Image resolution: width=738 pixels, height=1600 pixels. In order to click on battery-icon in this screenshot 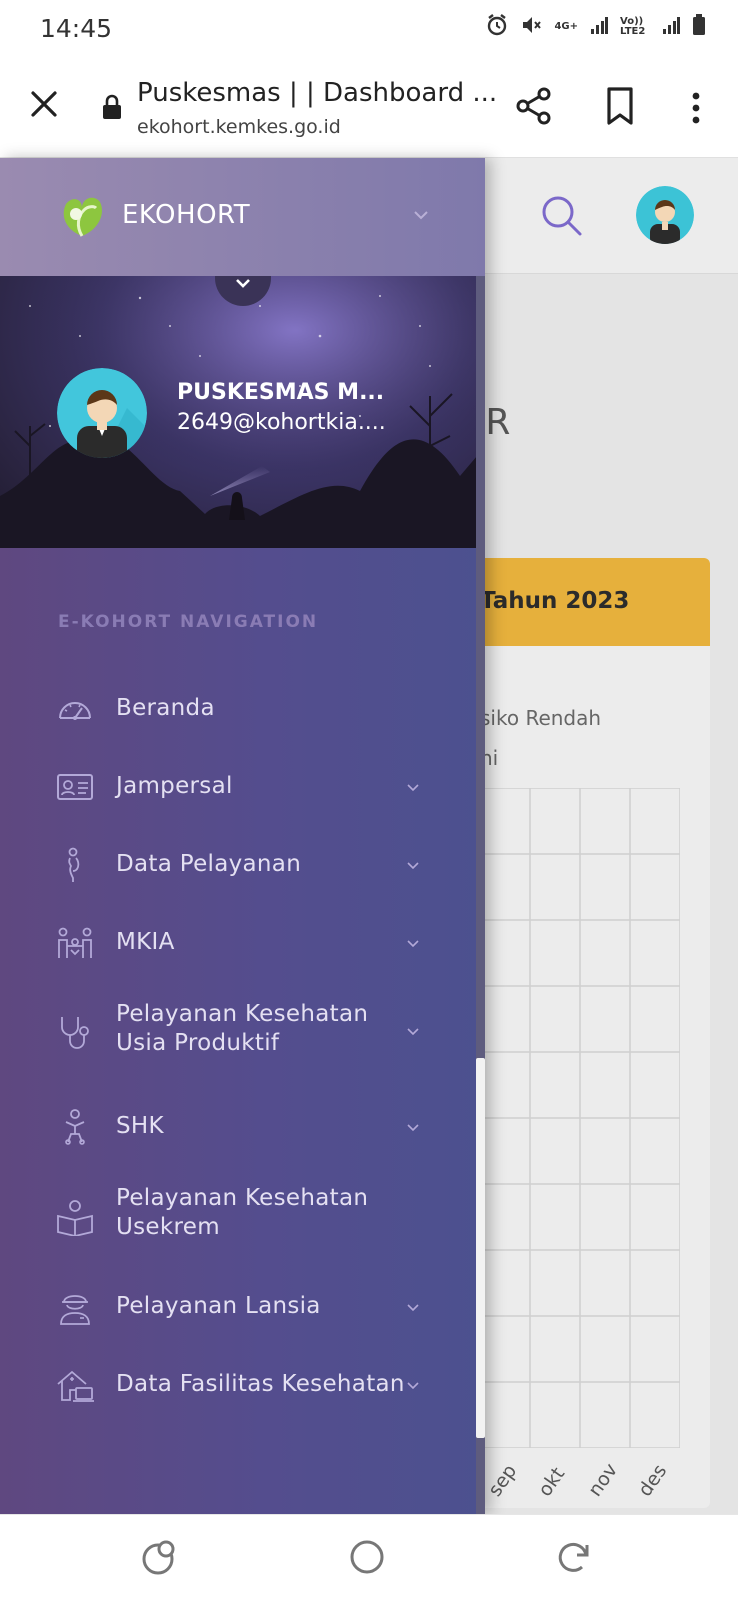, I will do `click(699, 27)`.